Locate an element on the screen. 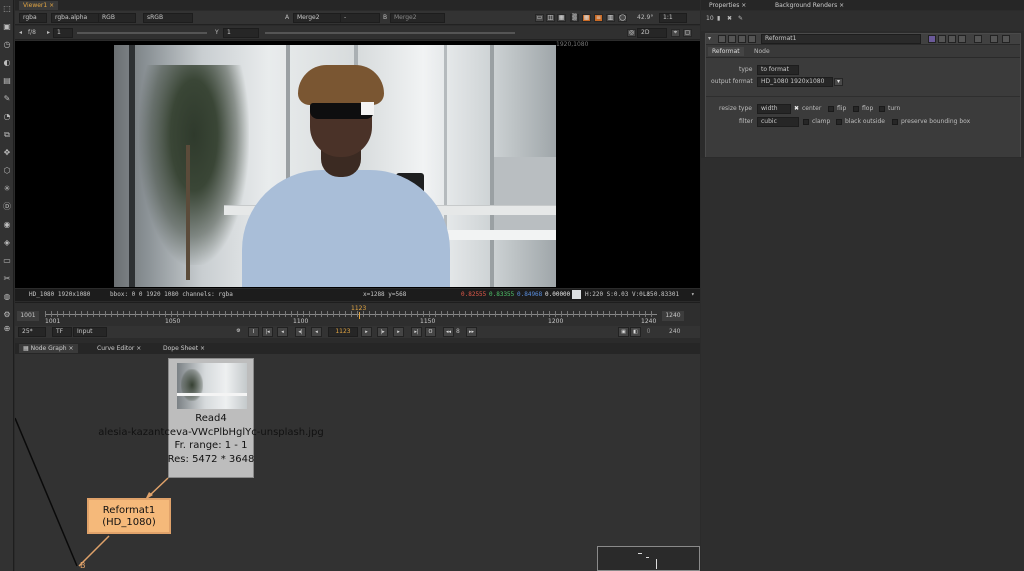 This screenshot has width=1024, height=571. tab-node-graph: ▦ Node Graph × is located at coordinates (48, 348).